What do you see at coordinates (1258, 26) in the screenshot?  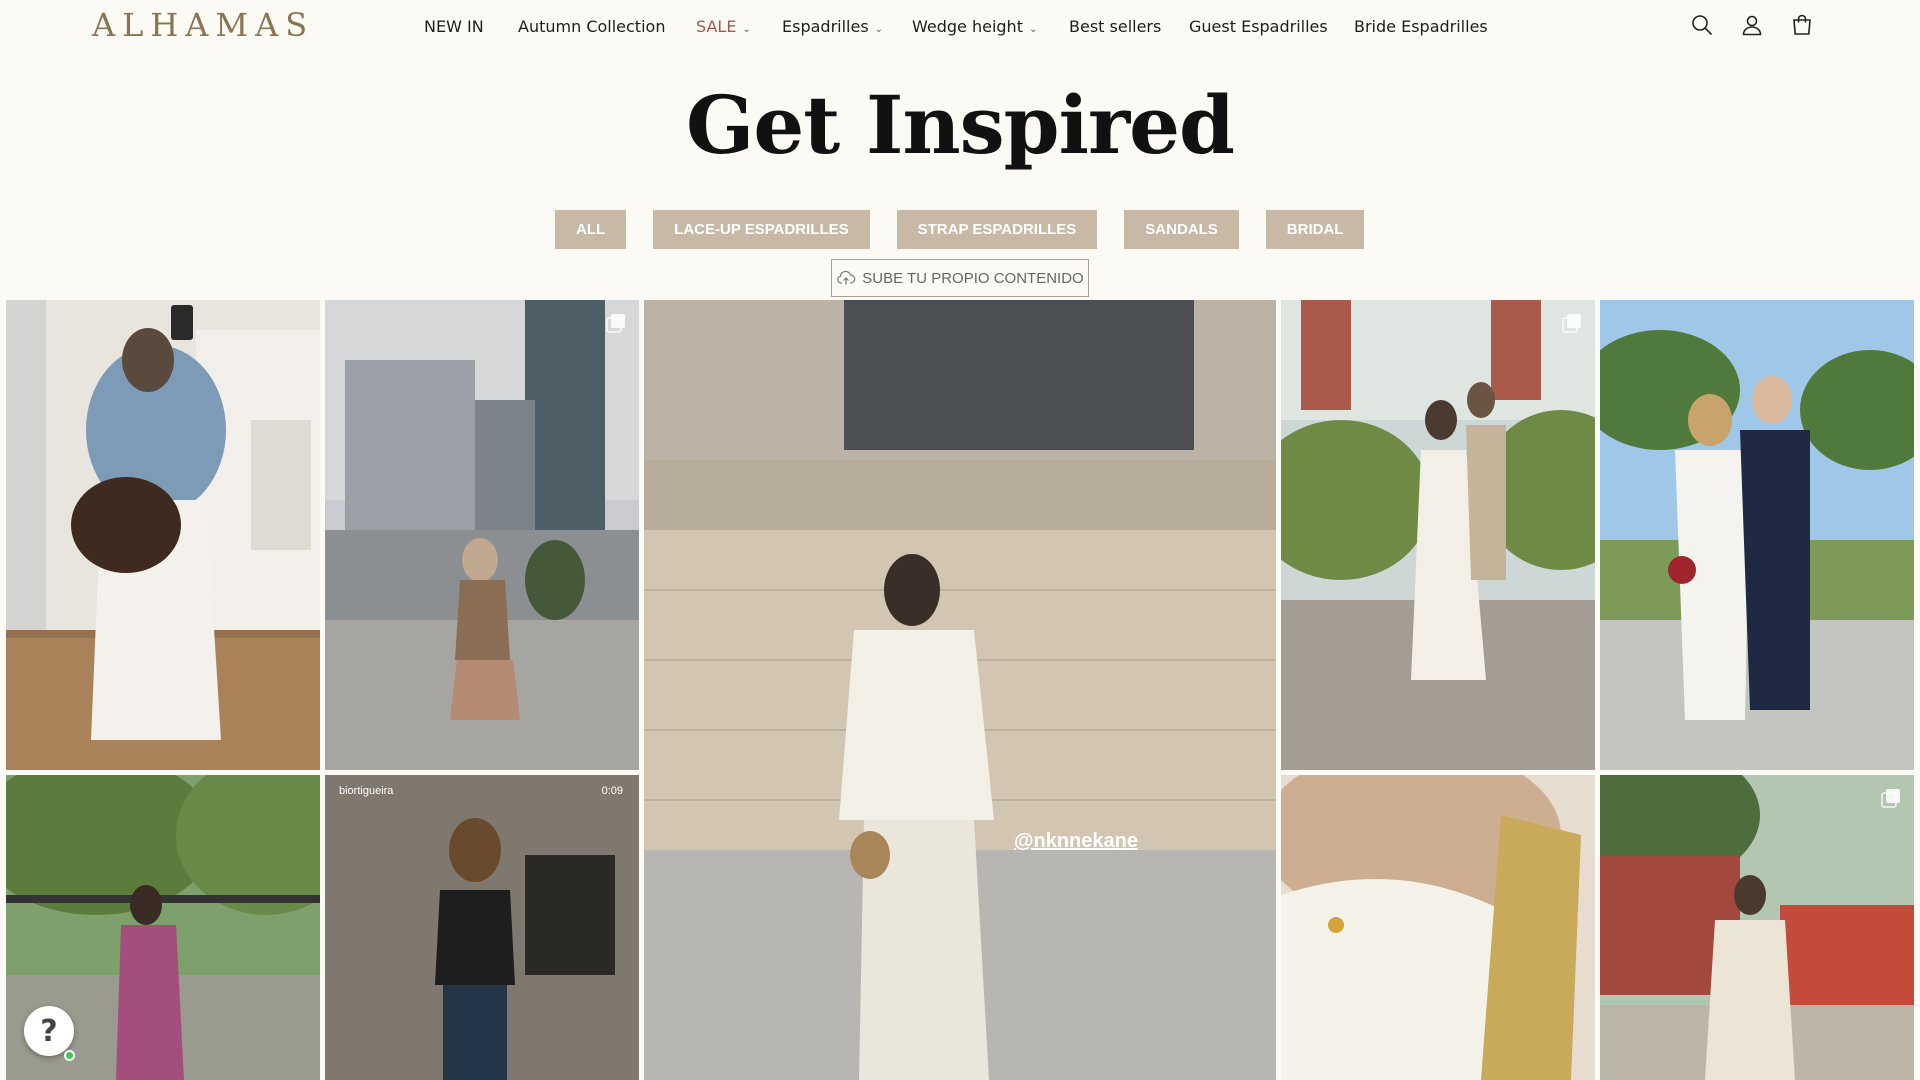 I see `nav-guest-espadrilles: Guest Espadrilles` at bounding box center [1258, 26].